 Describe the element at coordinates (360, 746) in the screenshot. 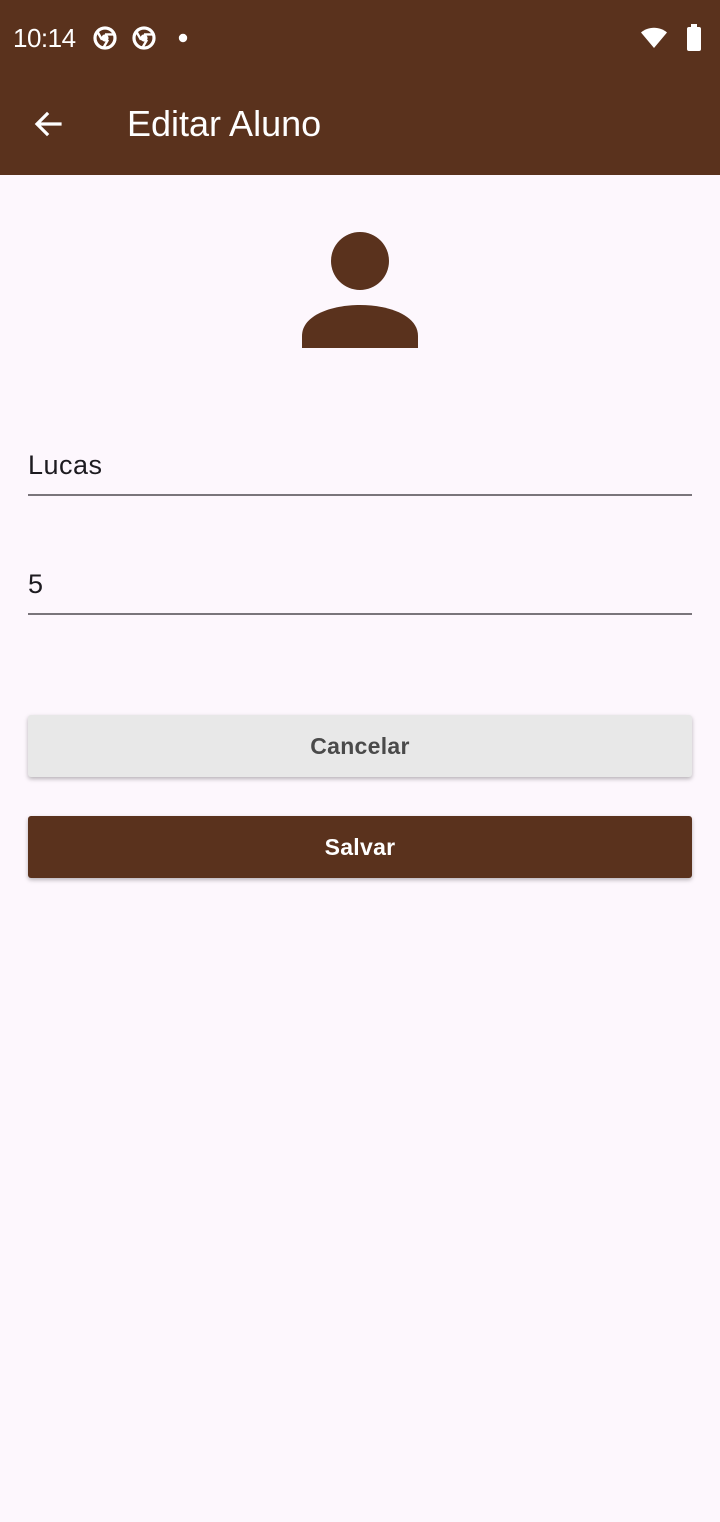

I see `cancel-button: Cancelar` at that location.